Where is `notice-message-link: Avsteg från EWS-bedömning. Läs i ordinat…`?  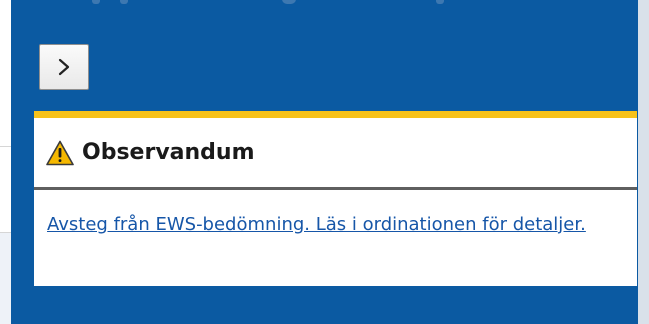
notice-message-link: Avsteg från EWS-bedömning. Läs i ordinat… is located at coordinates (316, 224).